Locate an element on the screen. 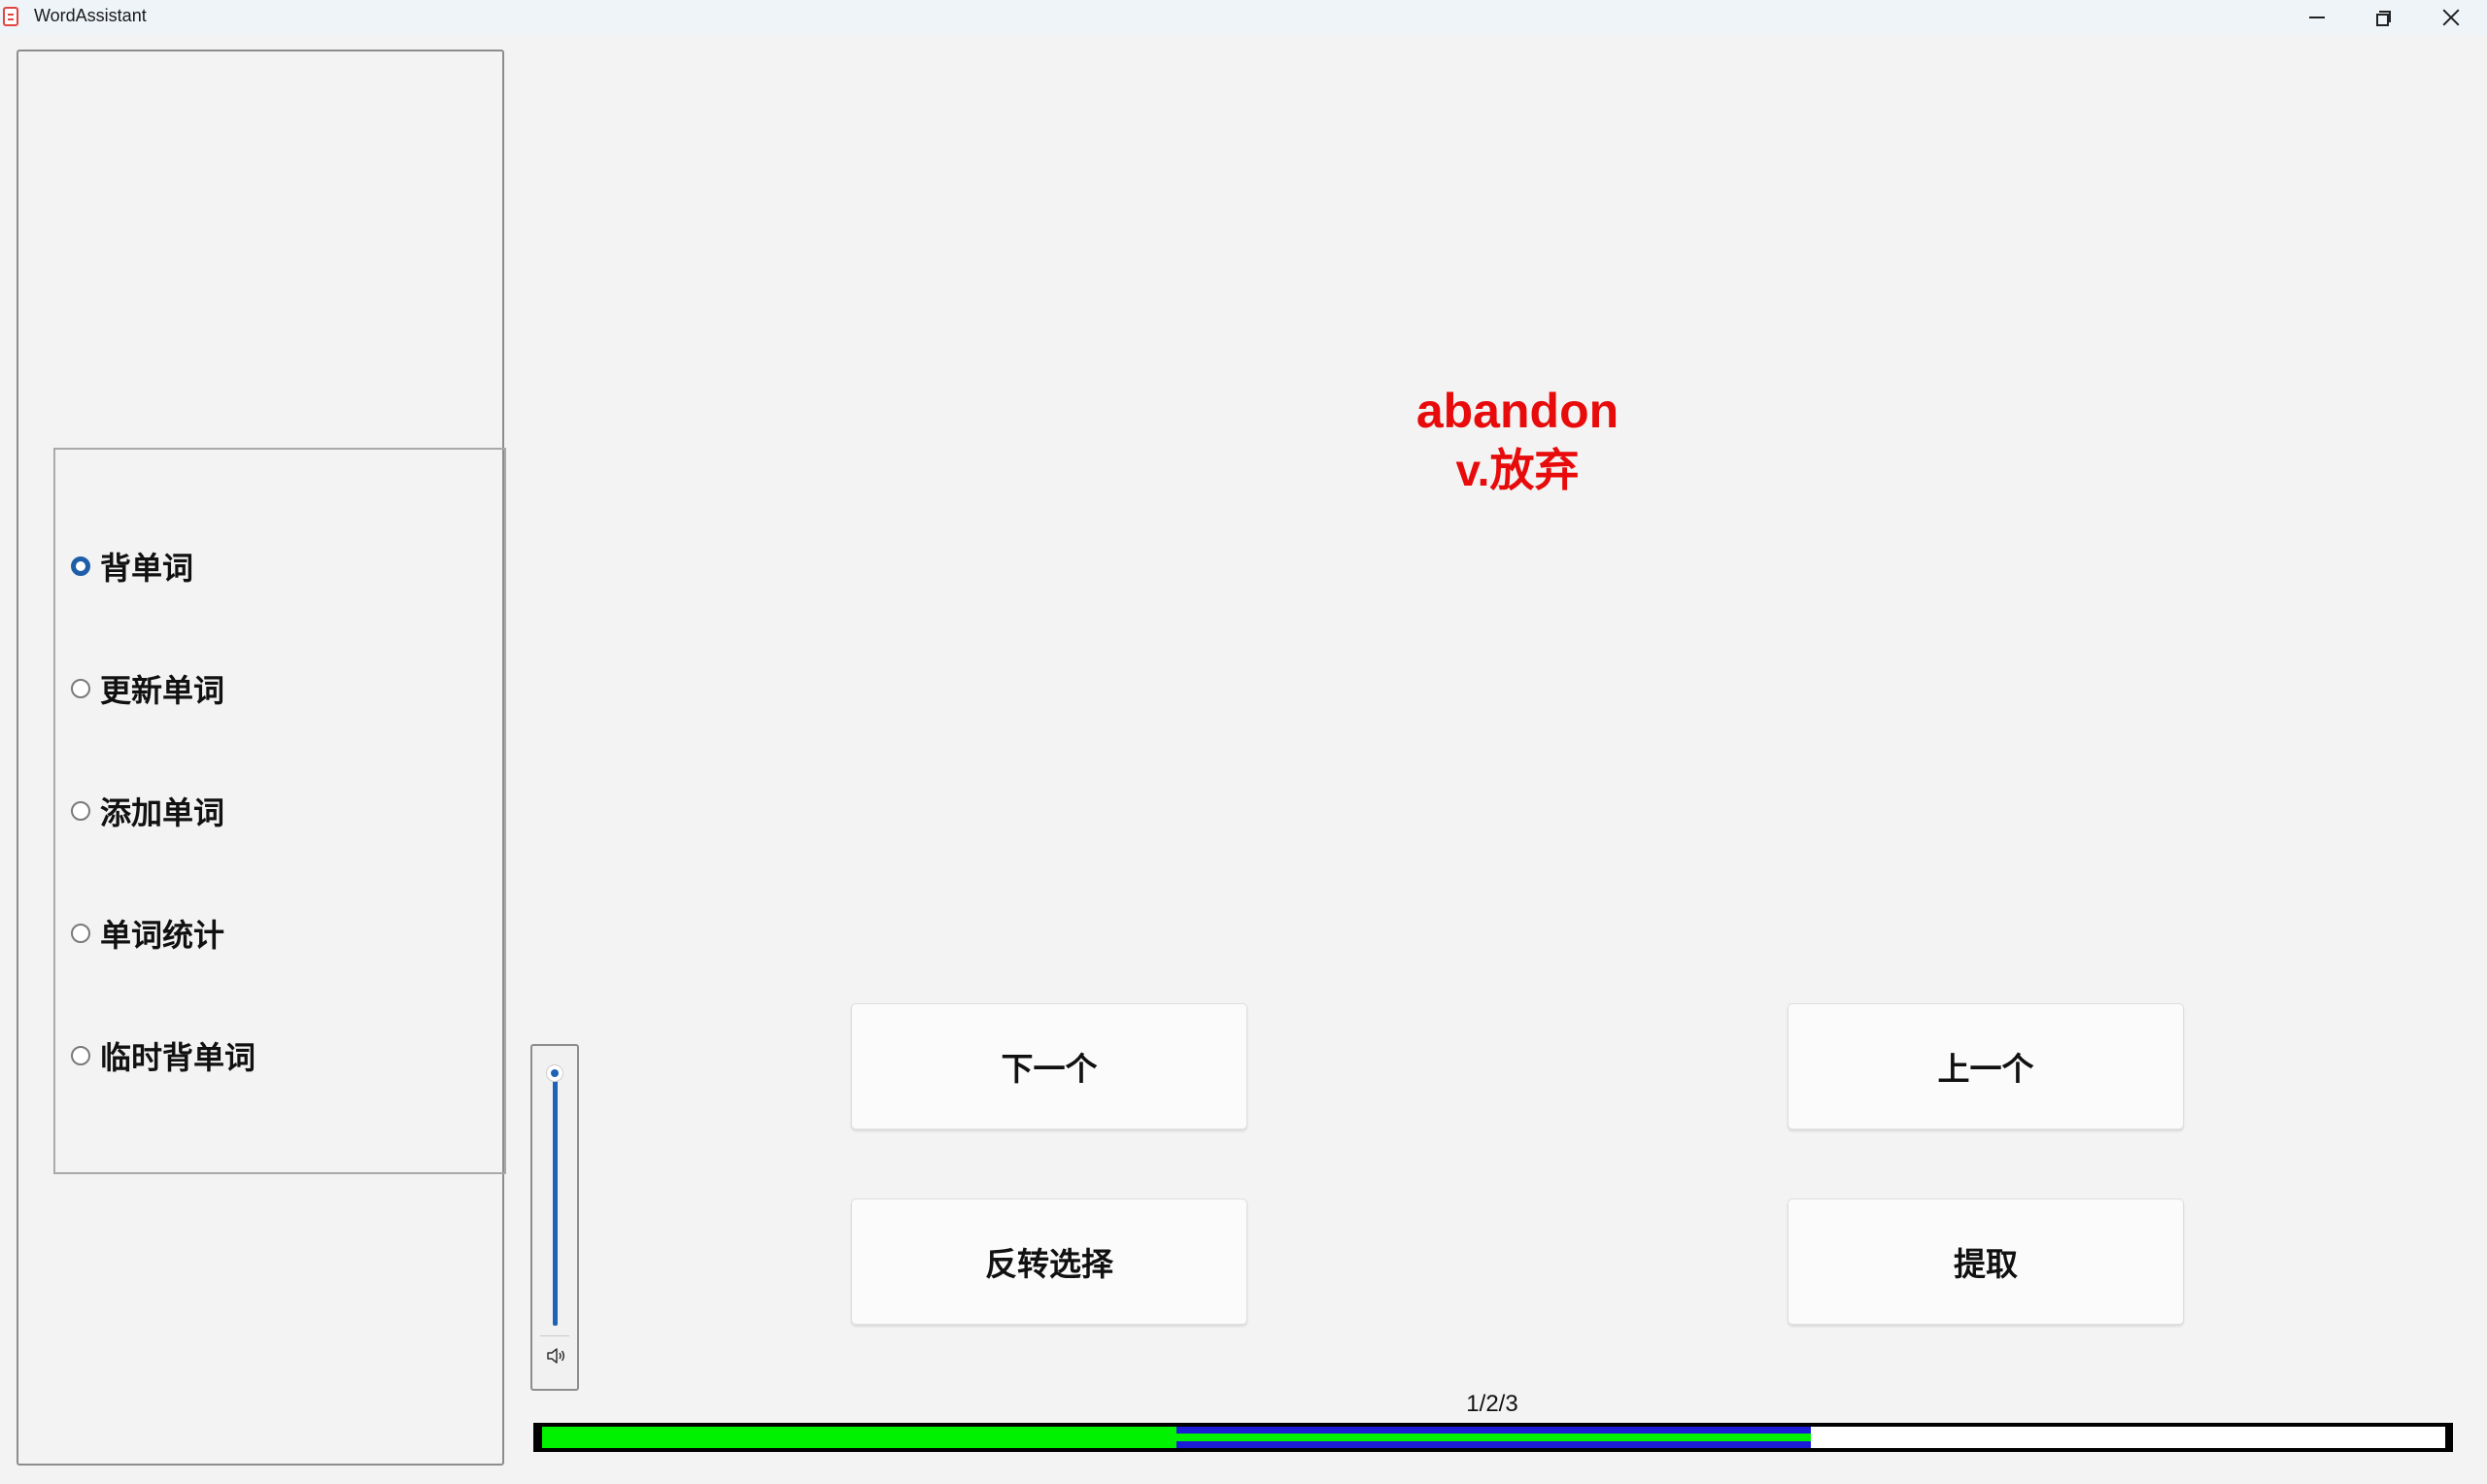 The width and height of the screenshot is (2487, 1484). radio-label: 单词统计 is located at coordinates (162, 935).